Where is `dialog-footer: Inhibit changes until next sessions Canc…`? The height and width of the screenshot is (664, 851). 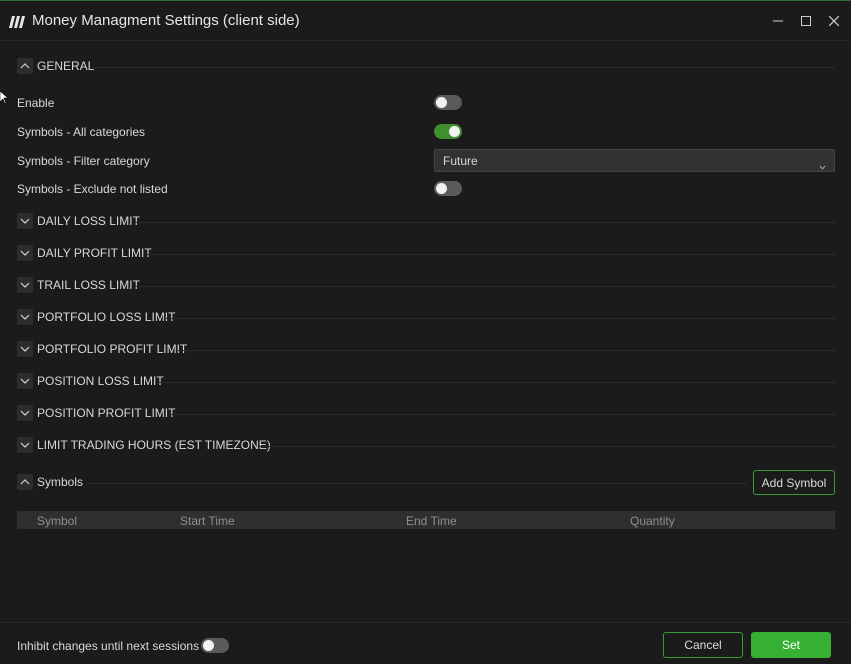 dialog-footer: Inhibit changes until next sessions Canc… is located at coordinates (425, 643).